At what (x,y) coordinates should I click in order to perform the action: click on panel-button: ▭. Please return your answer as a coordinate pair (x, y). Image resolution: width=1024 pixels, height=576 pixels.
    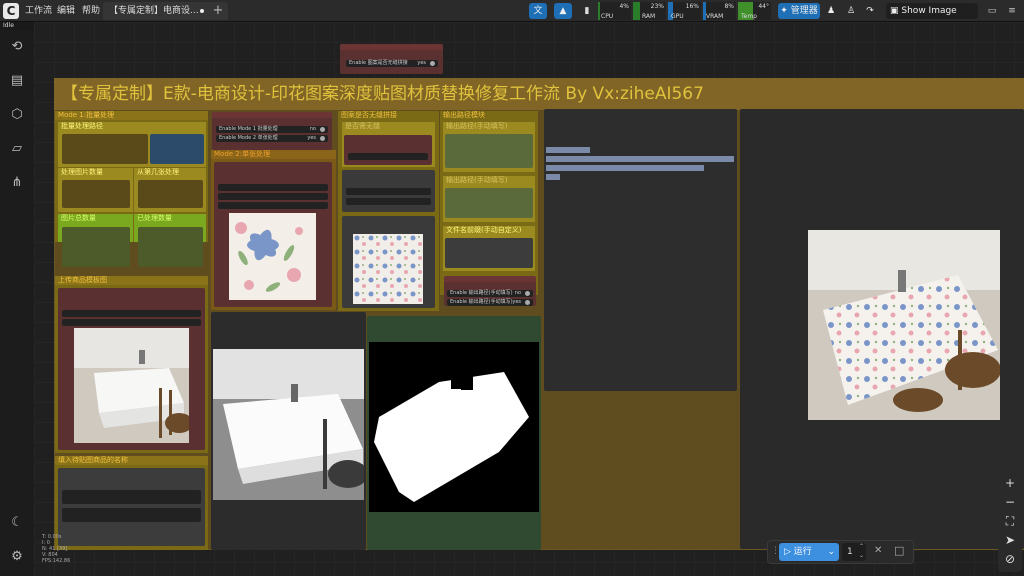
    Looking at the image, I should click on (992, 11).